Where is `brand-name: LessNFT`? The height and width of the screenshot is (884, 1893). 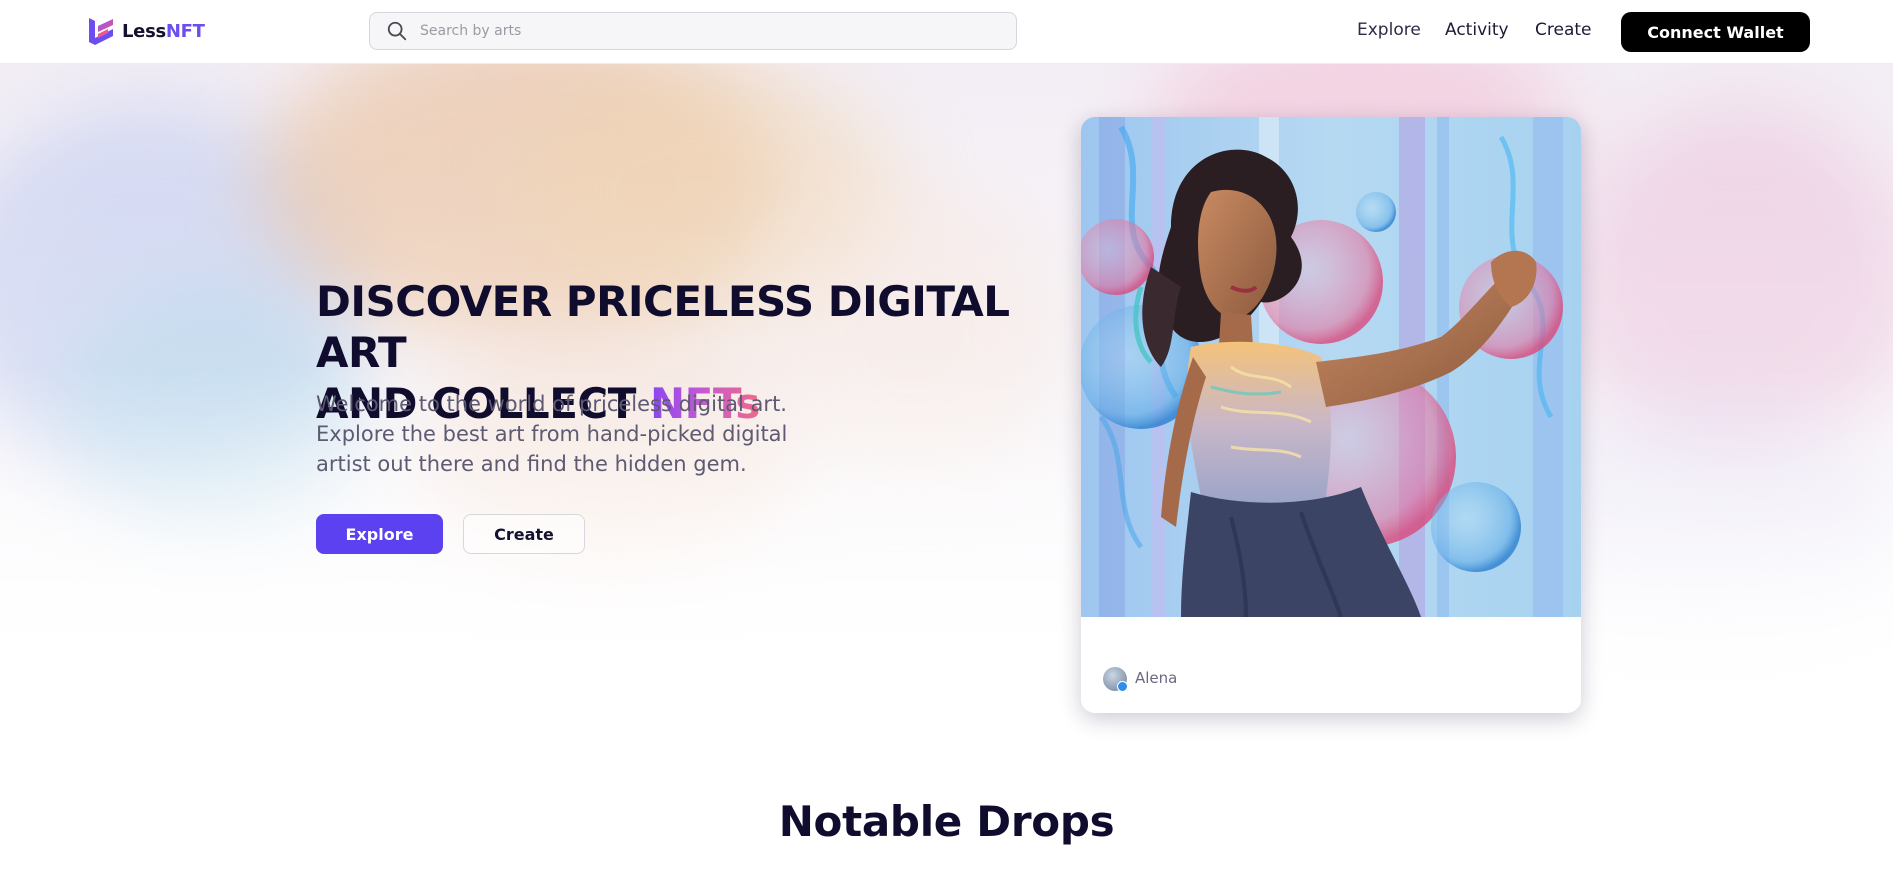 brand-name: LessNFT is located at coordinates (163, 31).